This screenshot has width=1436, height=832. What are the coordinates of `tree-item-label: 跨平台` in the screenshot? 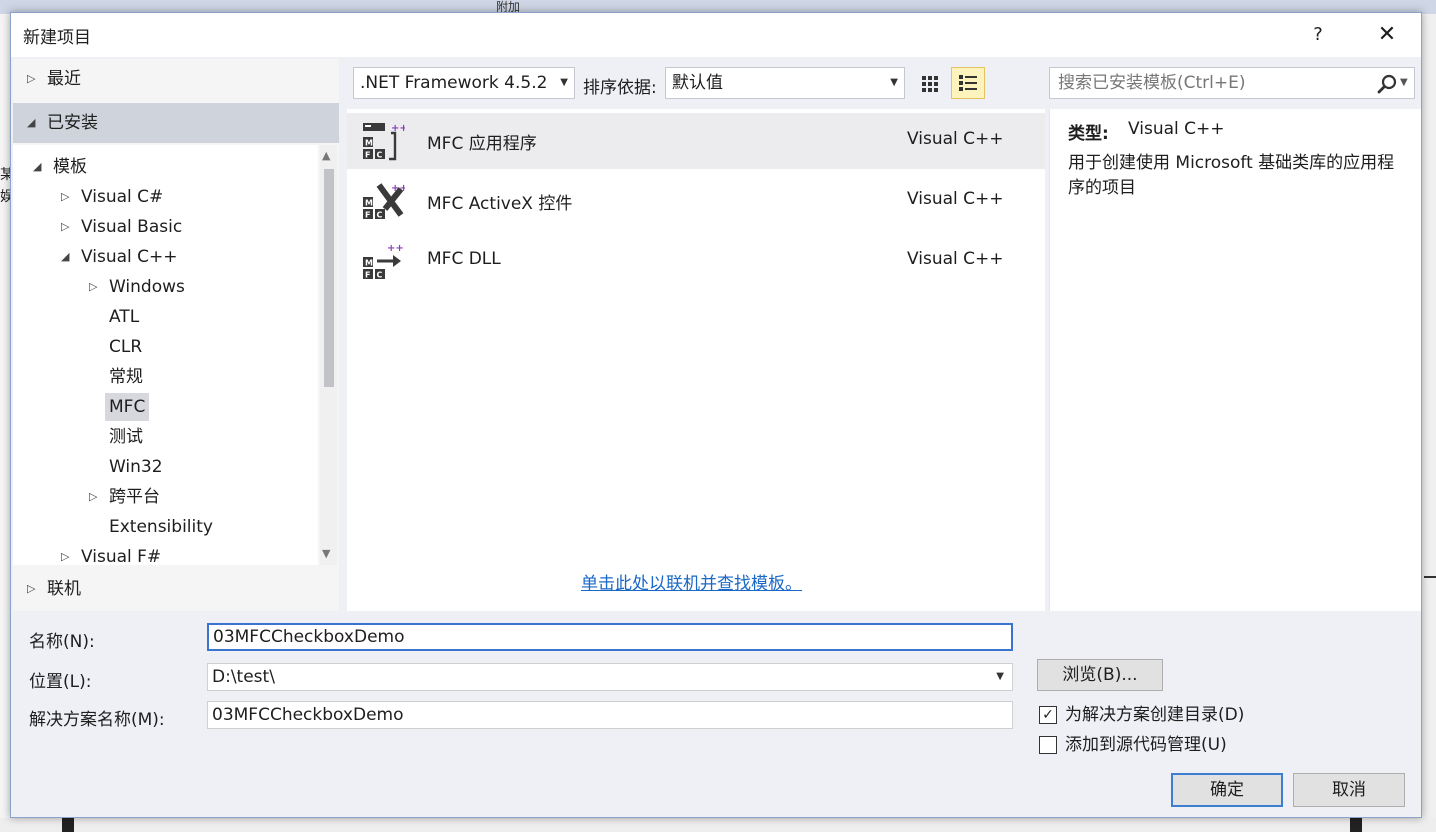 It's located at (134, 497).